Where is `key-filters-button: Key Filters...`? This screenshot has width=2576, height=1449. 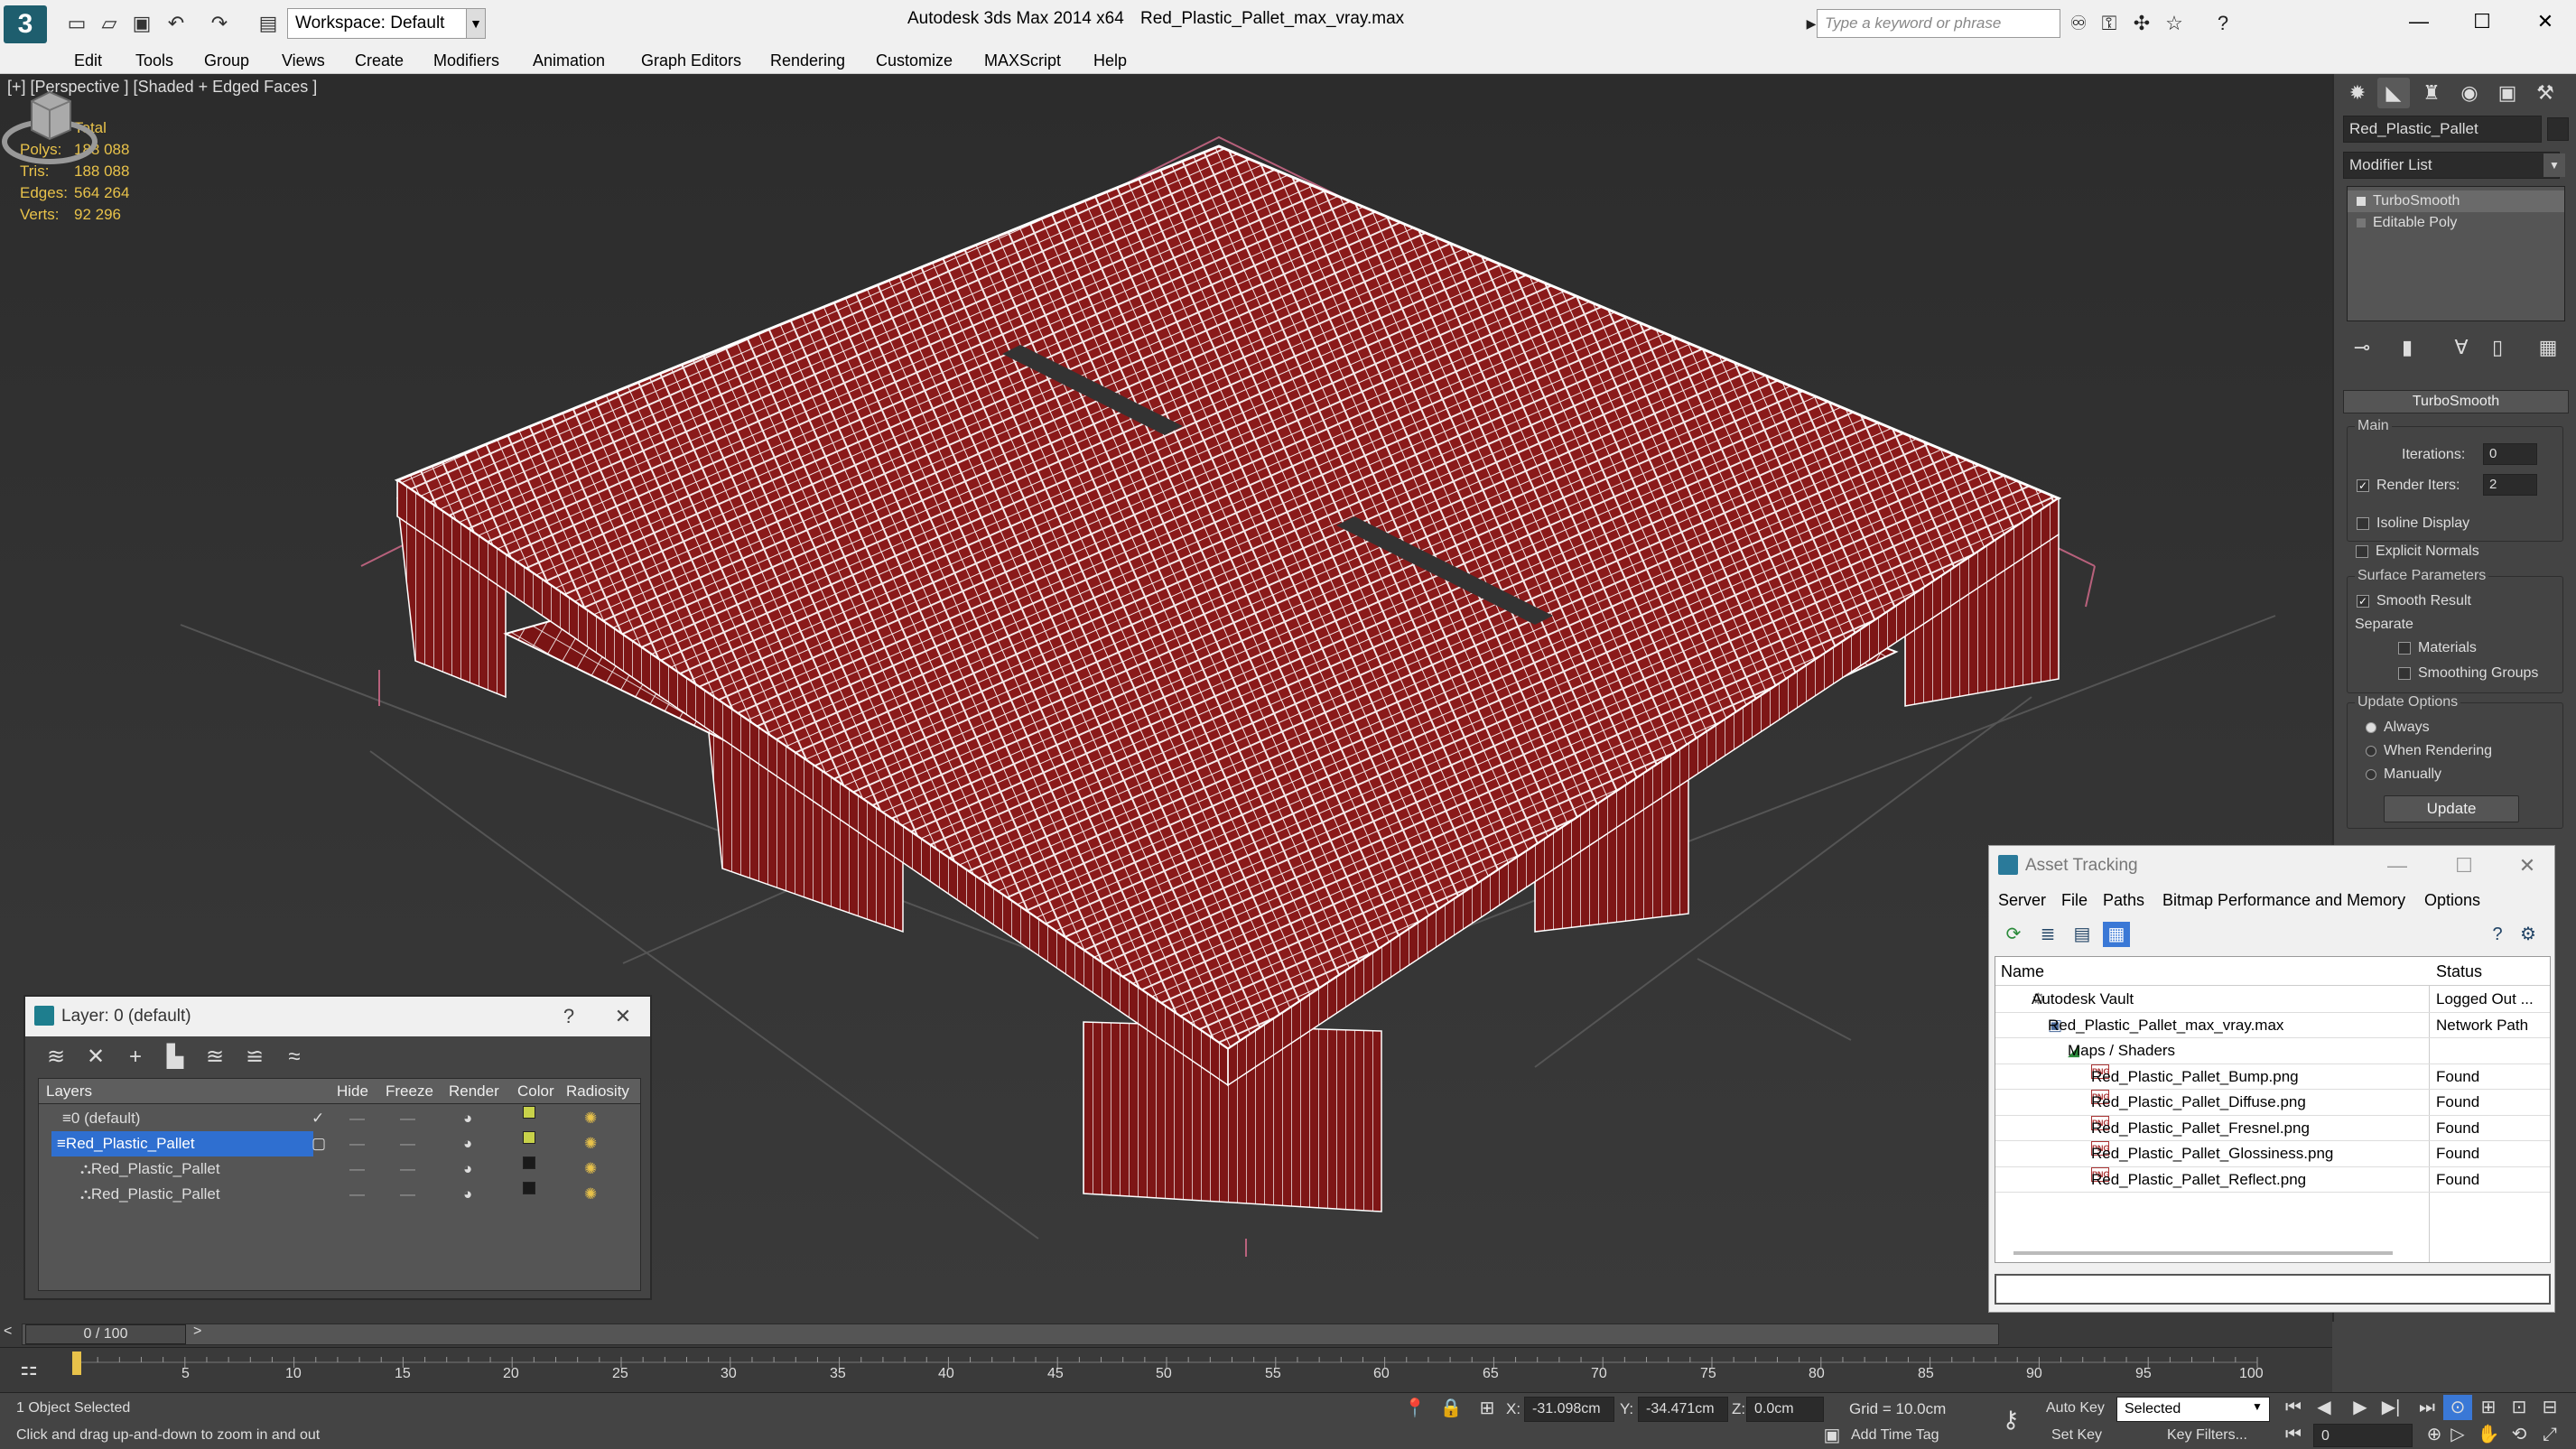 key-filters-button: Key Filters... is located at coordinates (2207, 1435).